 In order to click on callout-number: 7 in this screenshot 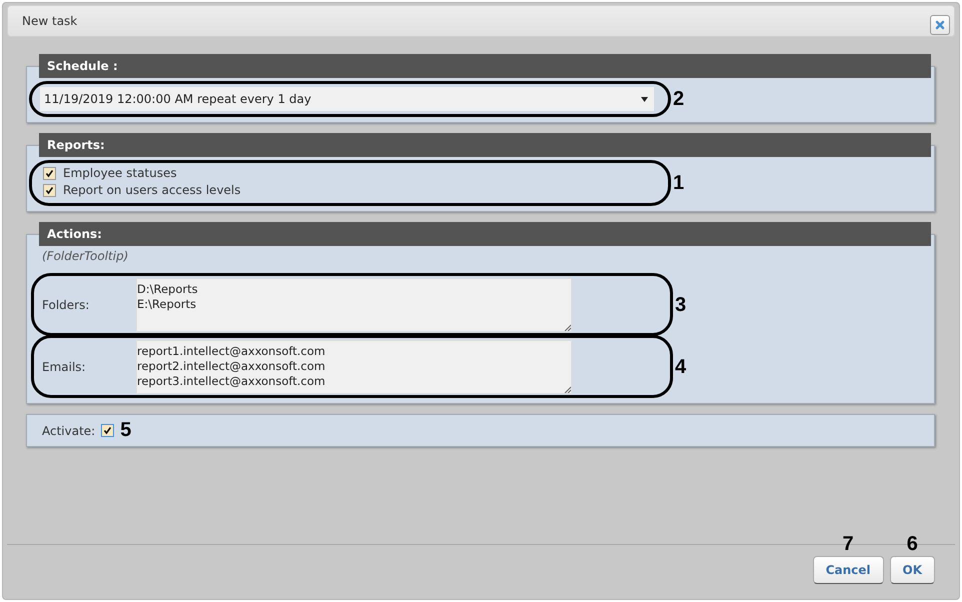, I will do `click(848, 544)`.